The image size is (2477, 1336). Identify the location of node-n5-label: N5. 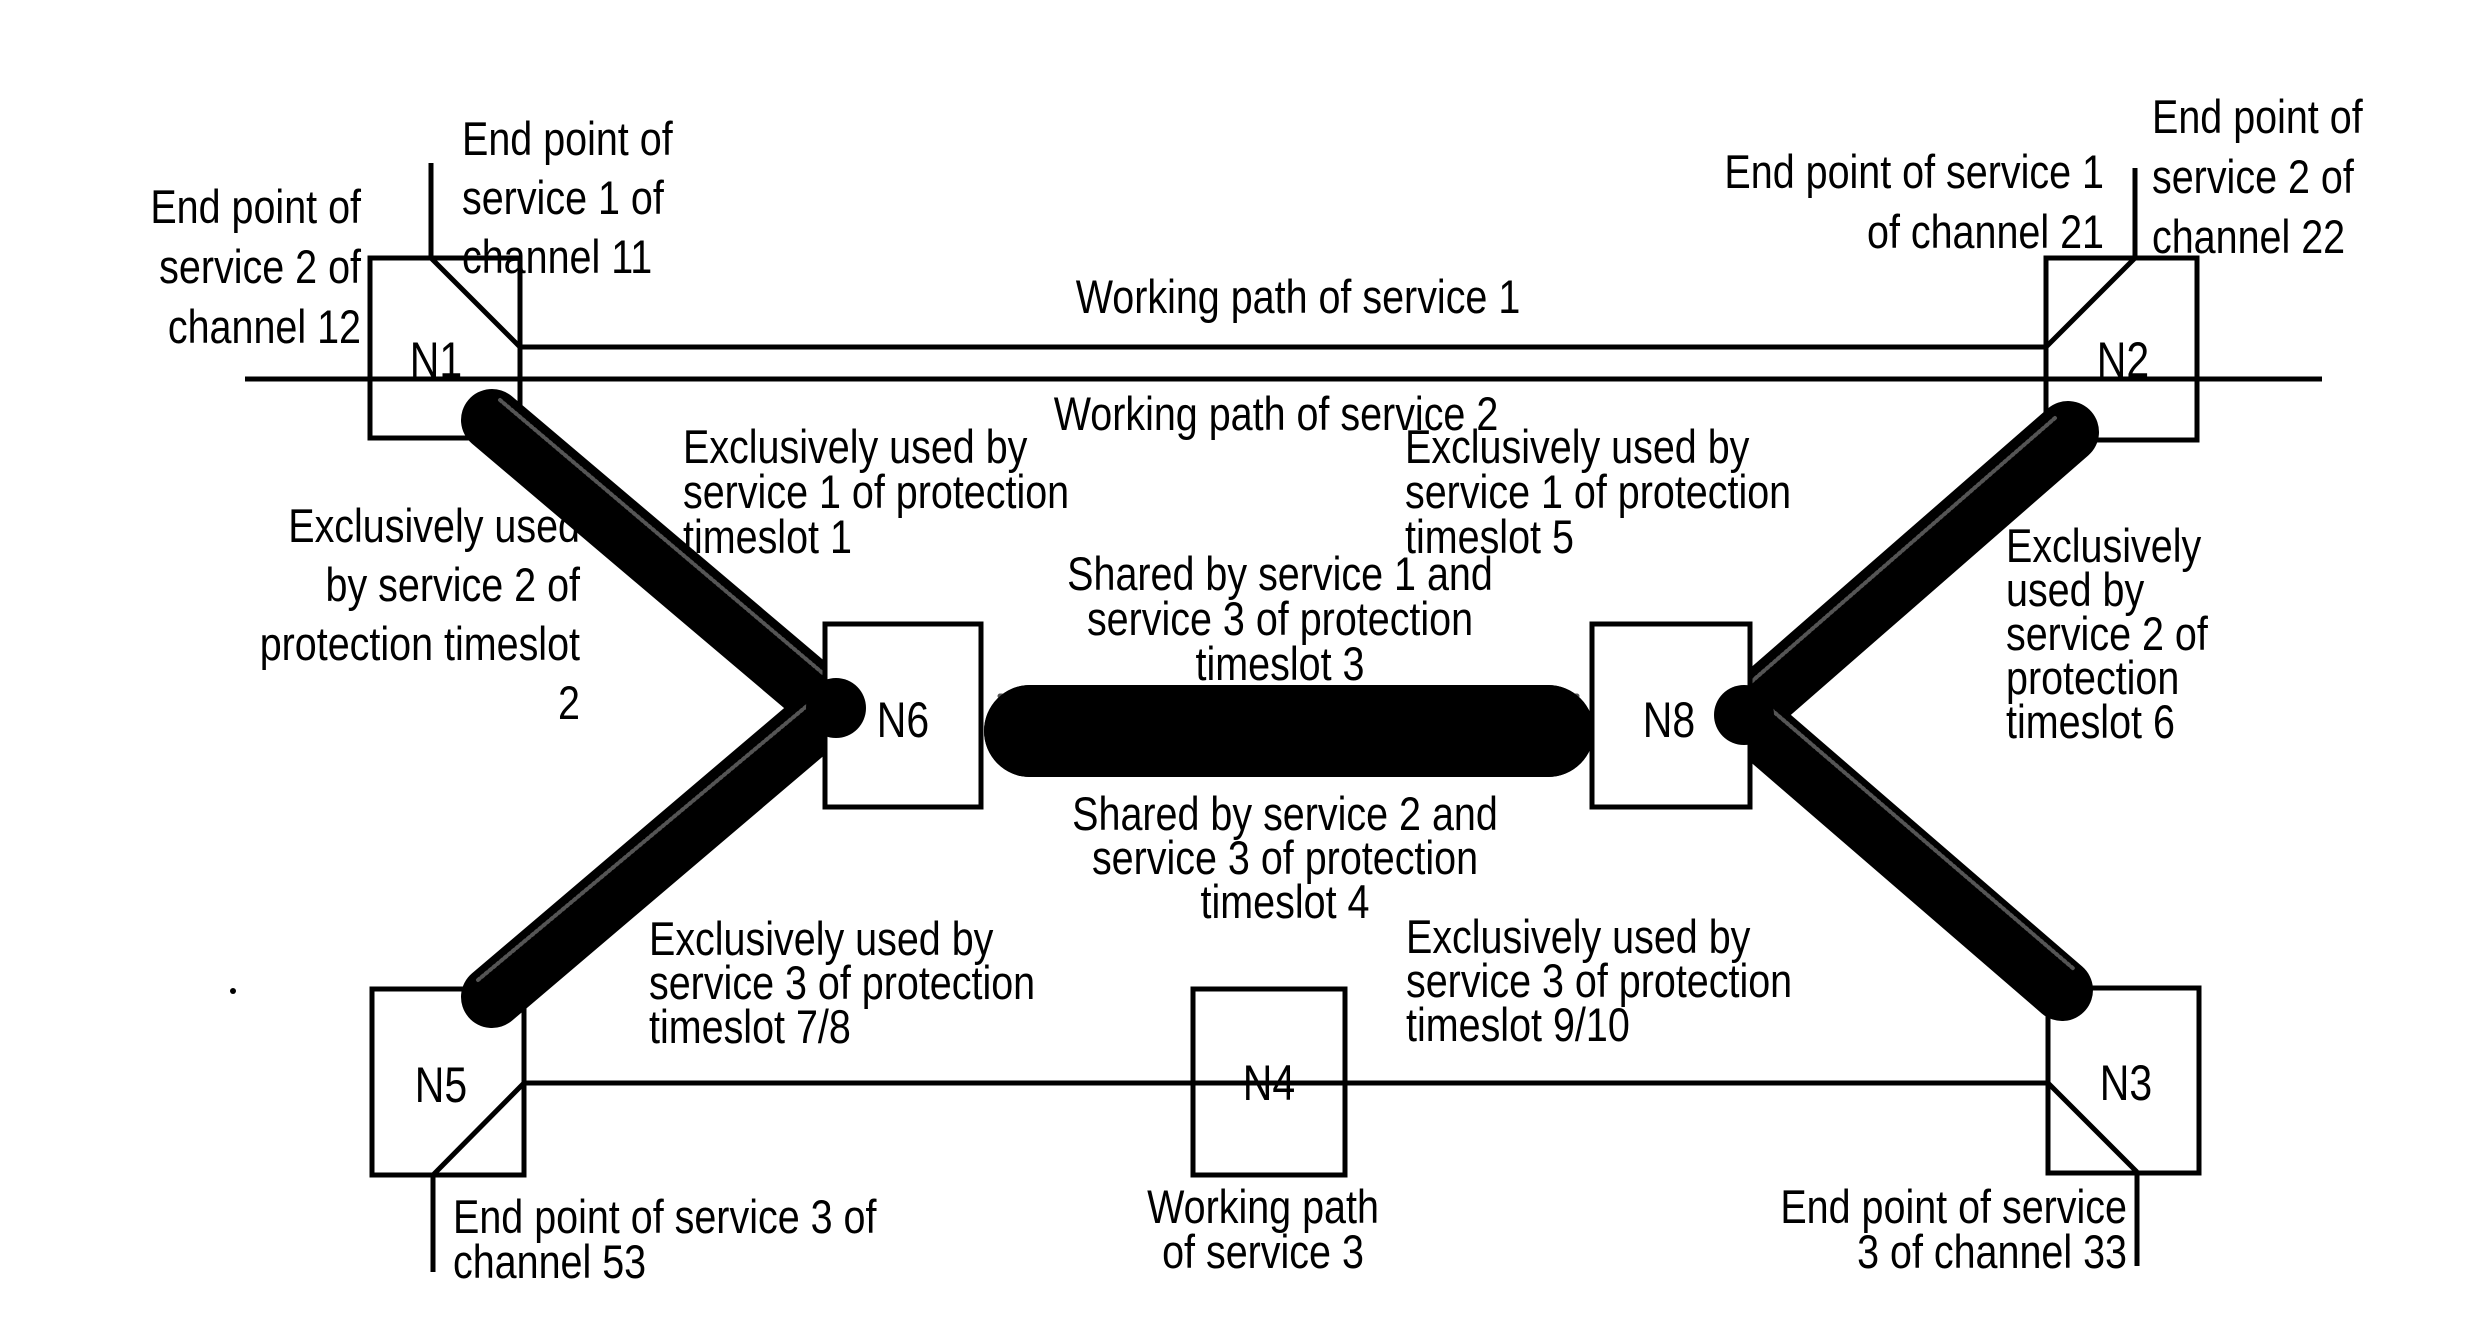
(441, 1085).